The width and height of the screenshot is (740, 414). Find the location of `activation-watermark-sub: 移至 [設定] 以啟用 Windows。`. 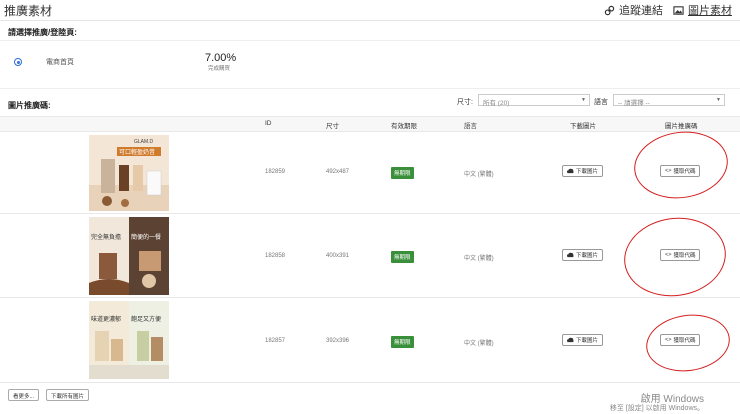

activation-watermark-sub: 移至 [設定] 以啟用 Windows。 is located at coordinates (656, 408).